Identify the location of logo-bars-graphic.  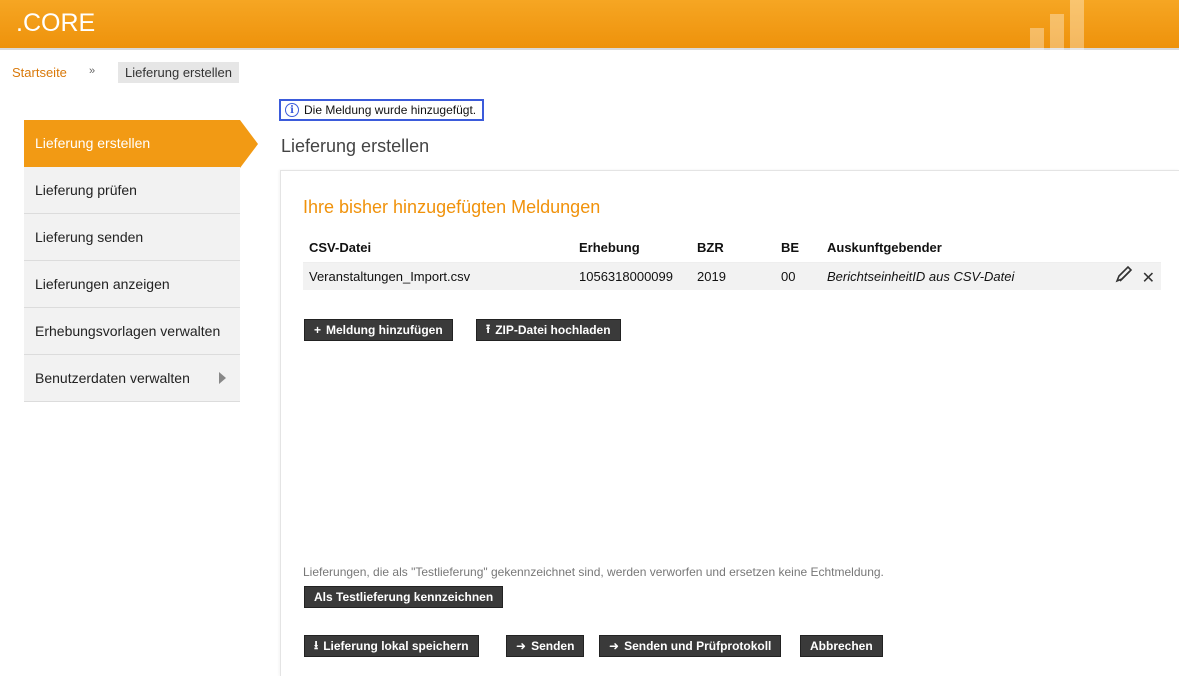
(1070, 25).